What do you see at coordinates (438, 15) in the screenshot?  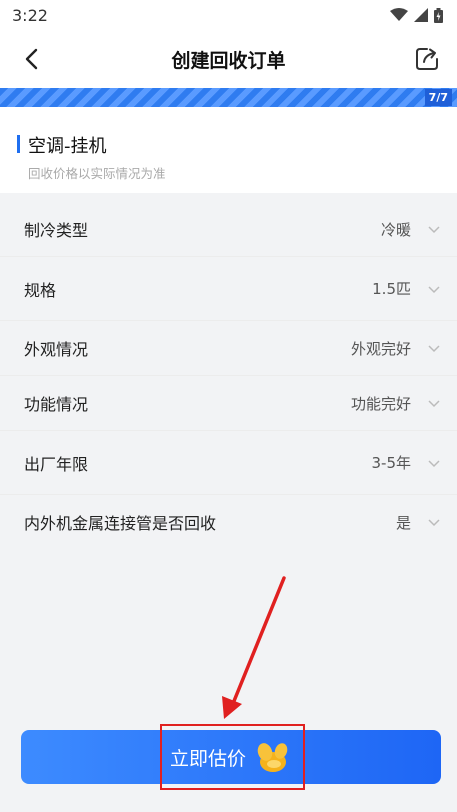 I see `battery-icon` at bounding box center [438, 15].